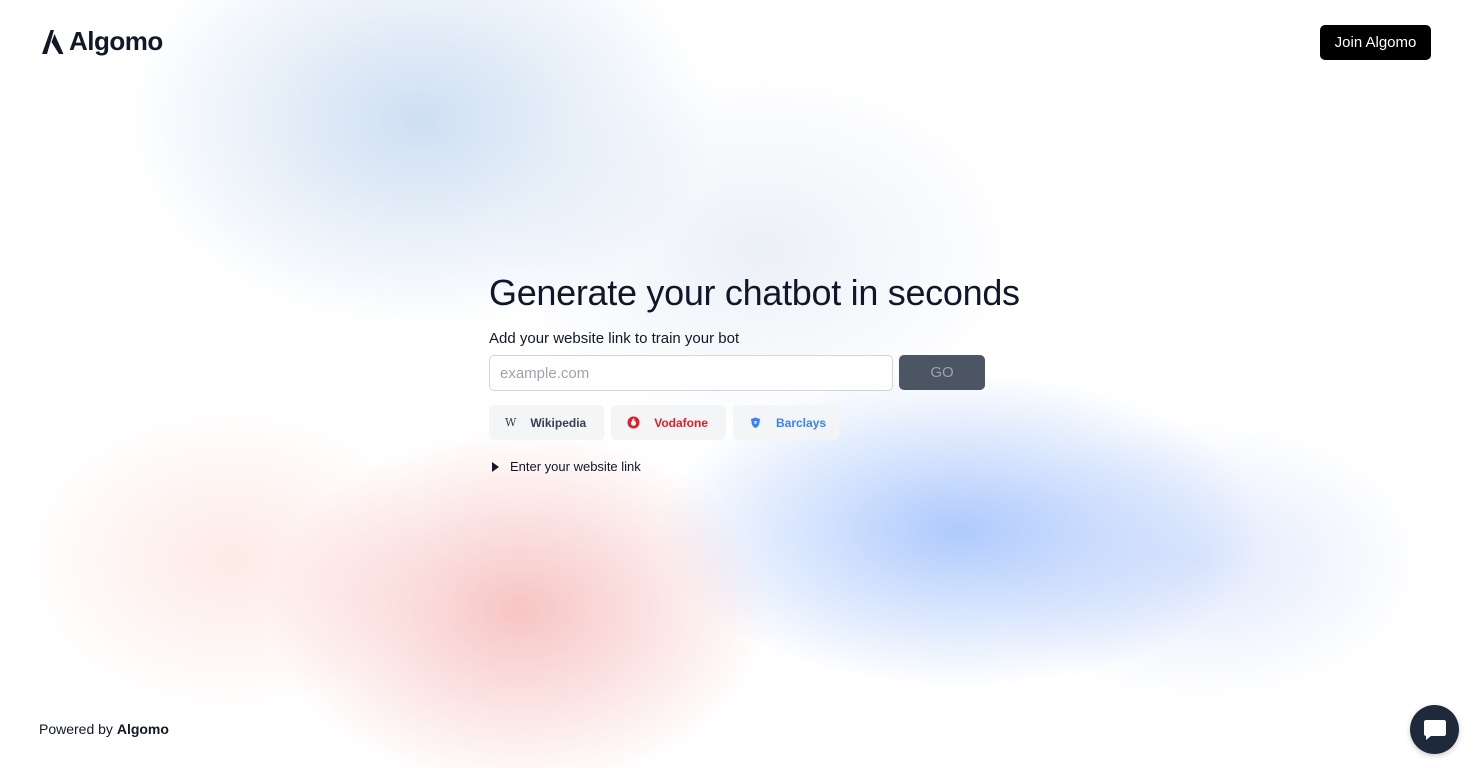 Image resolution: width=1473 pixels, height=768 pixels. I want to click on powered-by: Powered by Algomo, so click(104, 729).